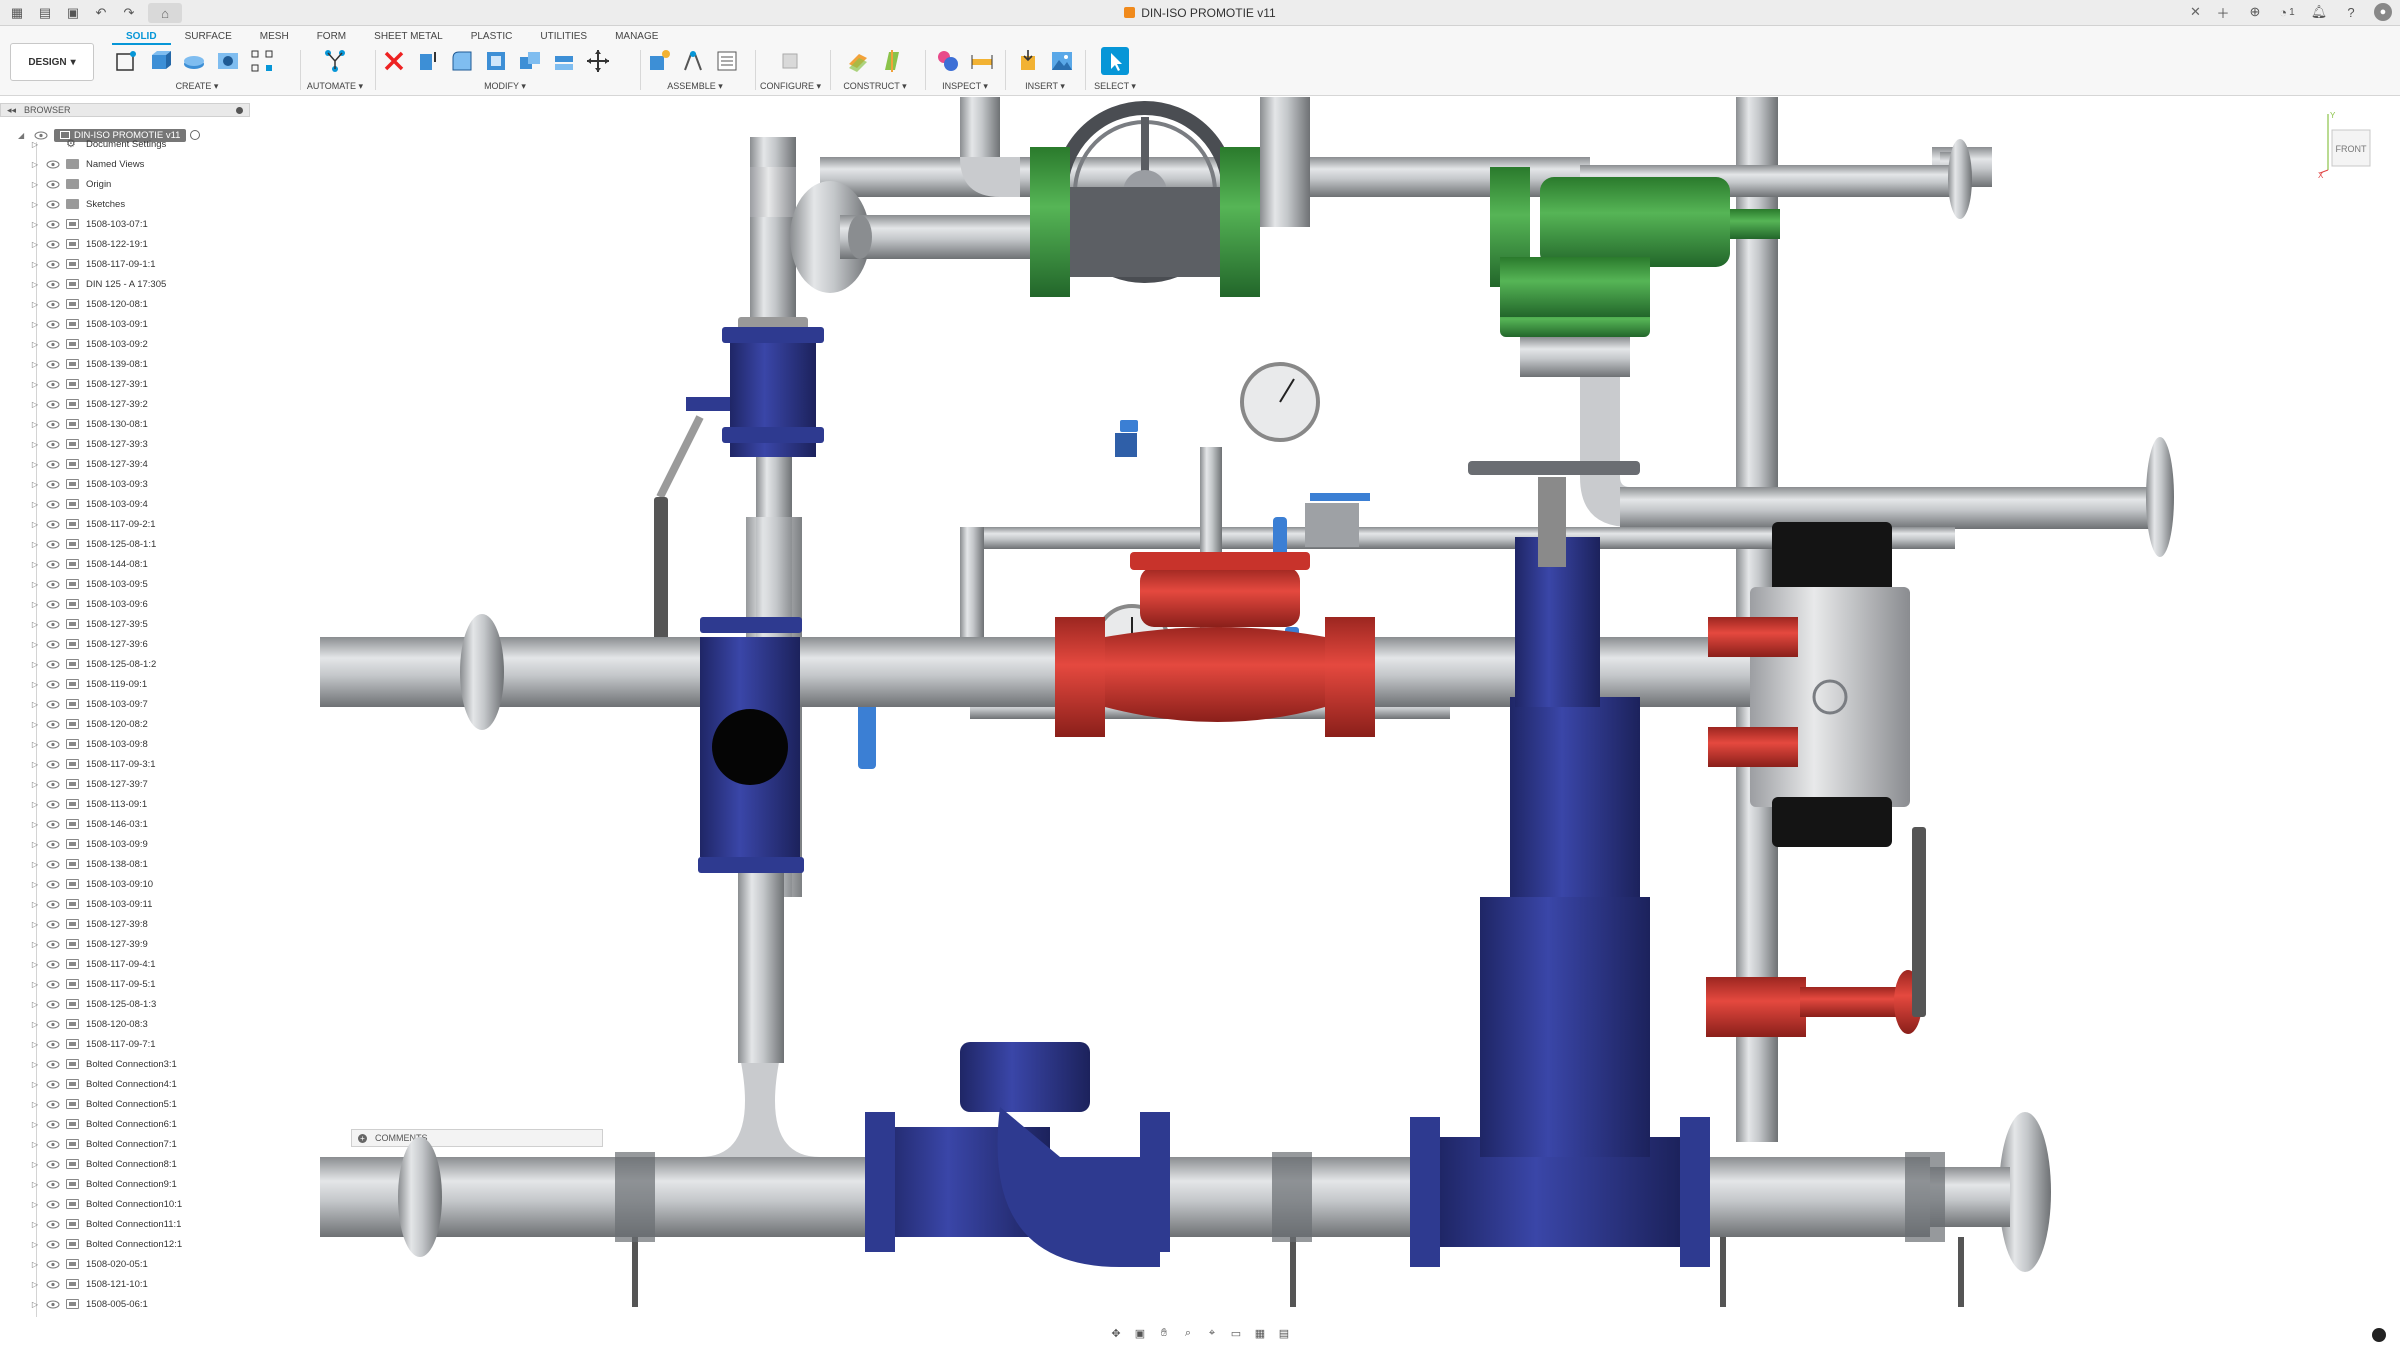  Describe the element at coordinates (1753, 637) in the screenshot. I see `red-butterfly-valve` at that location.